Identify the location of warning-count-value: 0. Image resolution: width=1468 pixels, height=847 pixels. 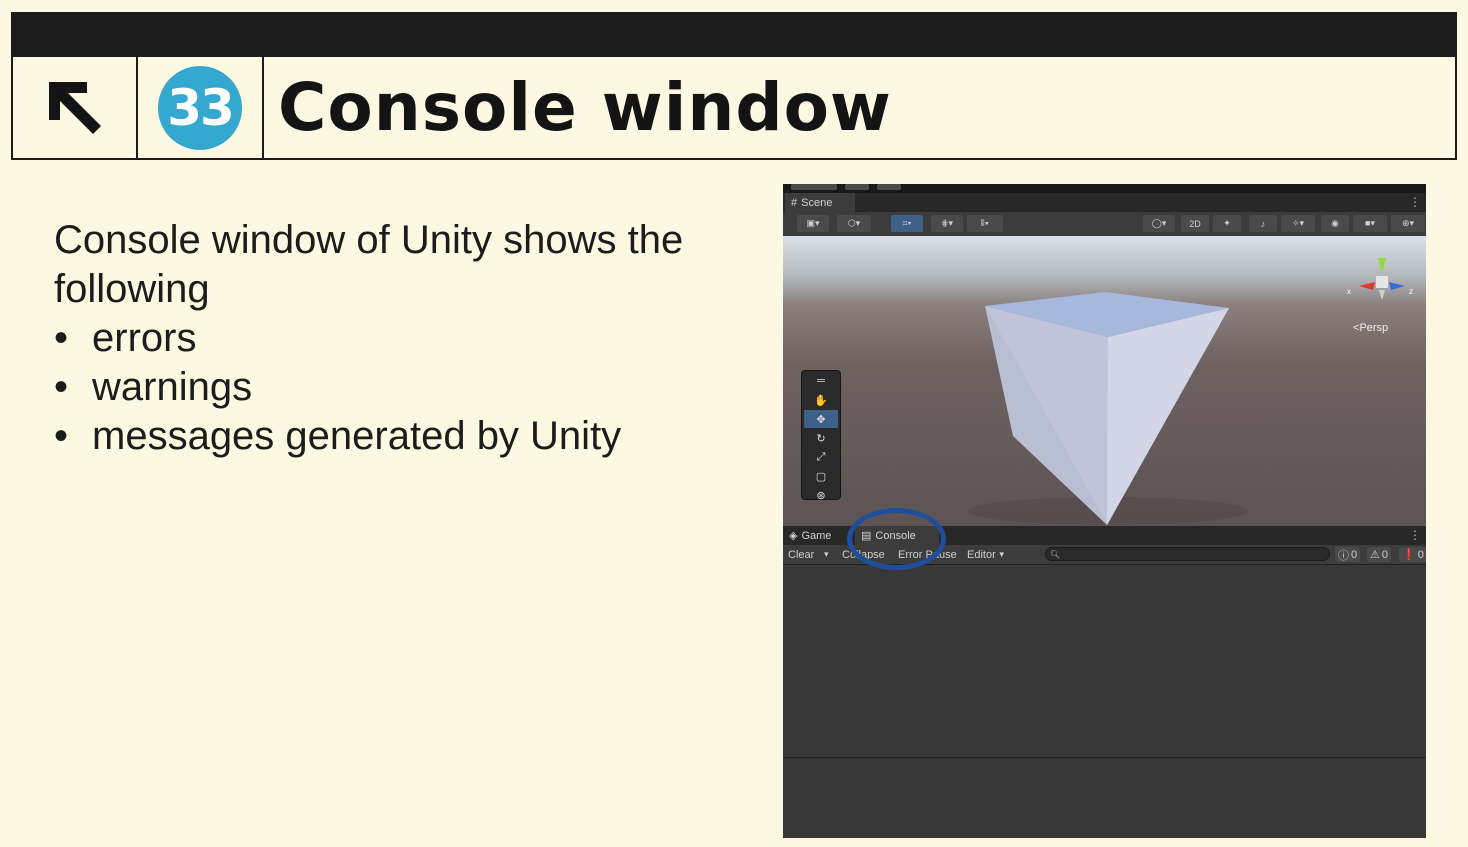
(1384, 554).